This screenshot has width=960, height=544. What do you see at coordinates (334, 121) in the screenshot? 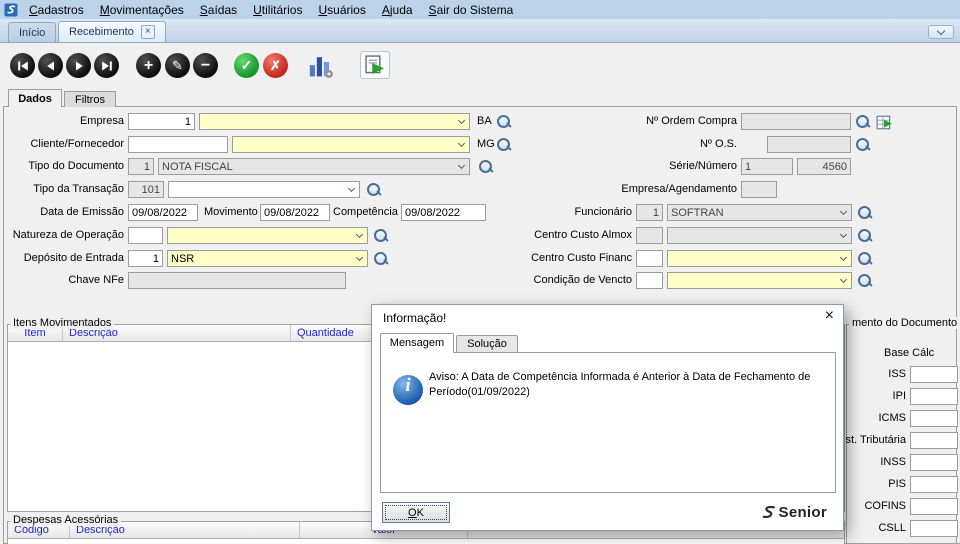
I see `empresa-select` at bounding box center [334, 121].